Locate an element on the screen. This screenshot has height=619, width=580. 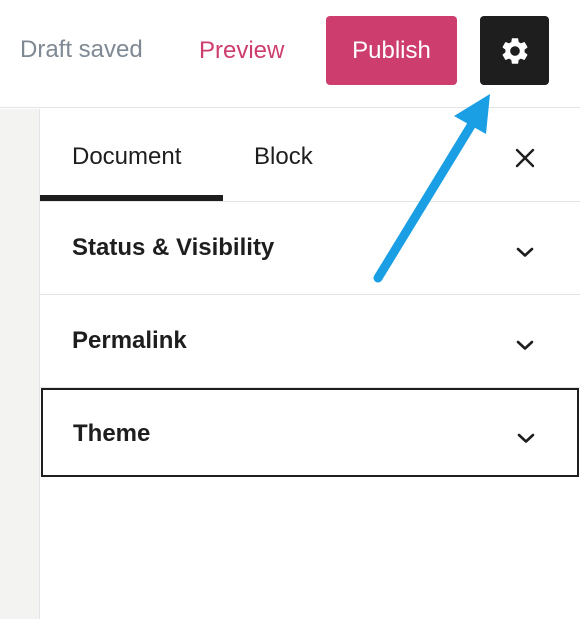
preview-link: Preview is located at coordinates (241, 51).